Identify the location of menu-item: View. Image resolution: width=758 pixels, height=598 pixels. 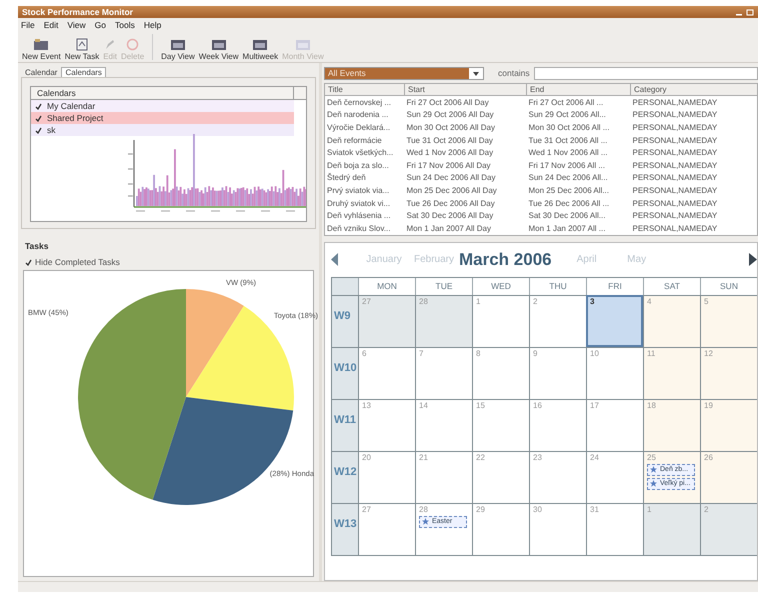
(76, 25).